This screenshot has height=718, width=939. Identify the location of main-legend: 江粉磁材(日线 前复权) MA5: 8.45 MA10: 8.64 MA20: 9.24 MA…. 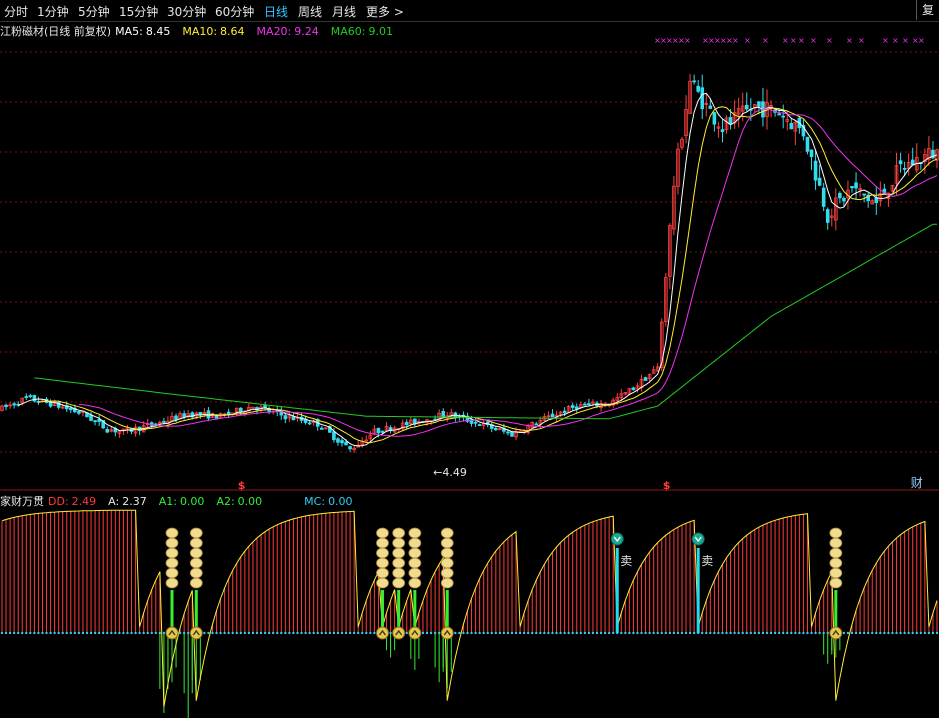
(202, 31).